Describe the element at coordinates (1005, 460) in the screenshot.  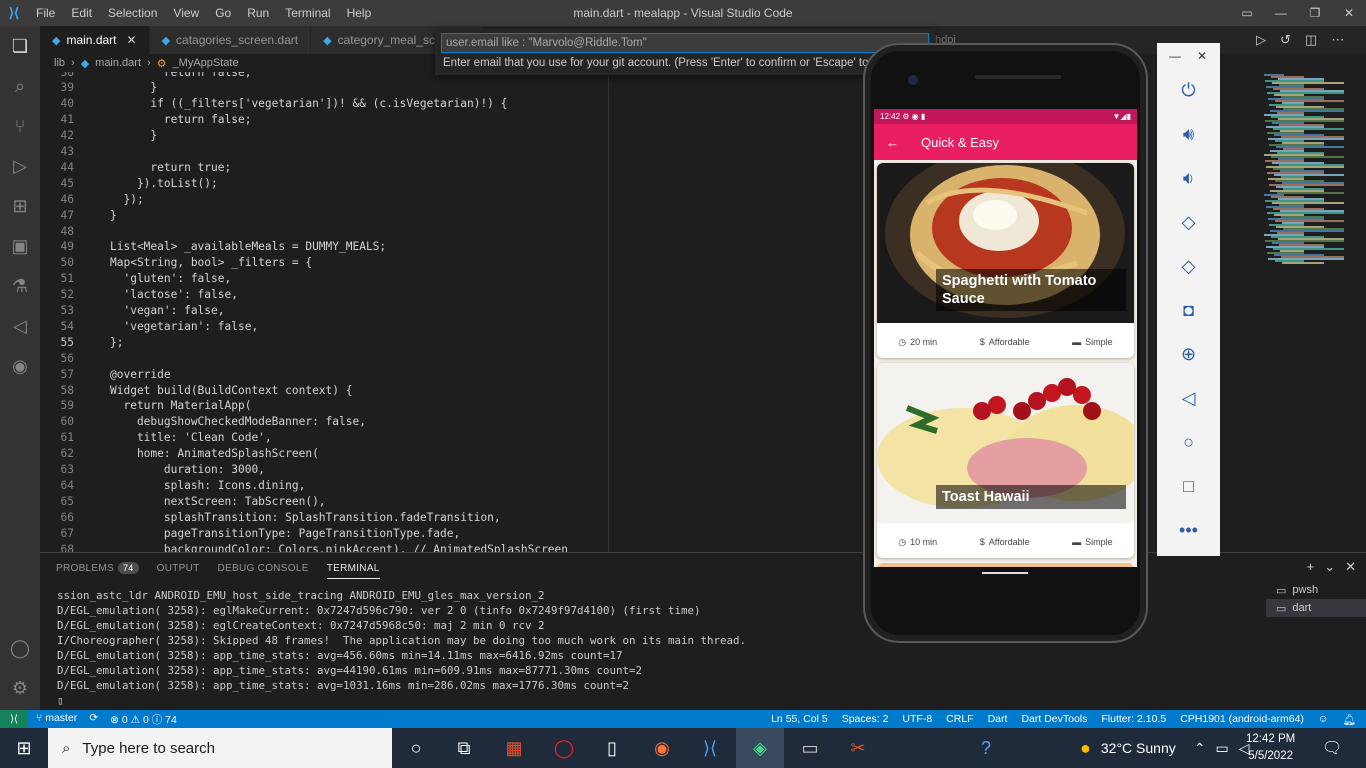
I see `meal-card: Toast Hawaii ◷ 10 min $ Affordable ▬ Simple` at that location.